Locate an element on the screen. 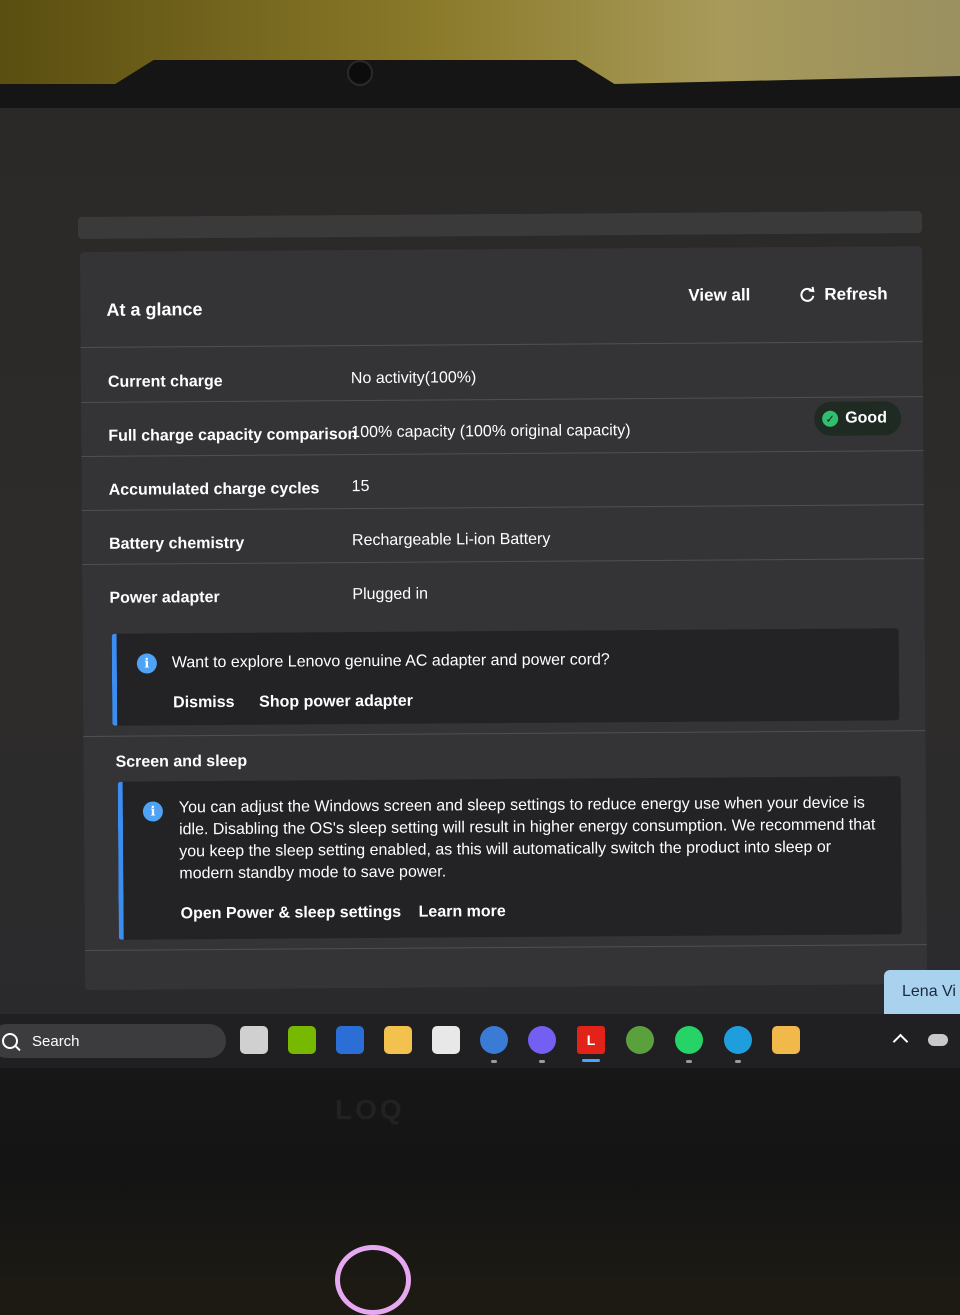 Image resolution: width=960 pixels, height=1315 pixels. audio-app-icon is located at coordinates (494, 1040).